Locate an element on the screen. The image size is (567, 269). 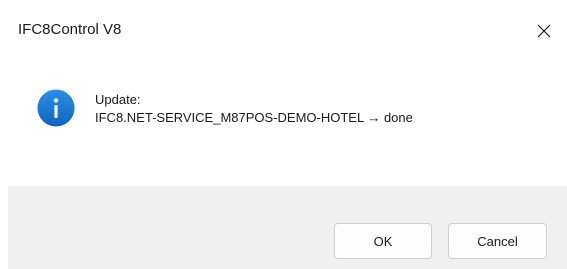
window-title: IFC8Control V8 is located at coordinates (70, 29).